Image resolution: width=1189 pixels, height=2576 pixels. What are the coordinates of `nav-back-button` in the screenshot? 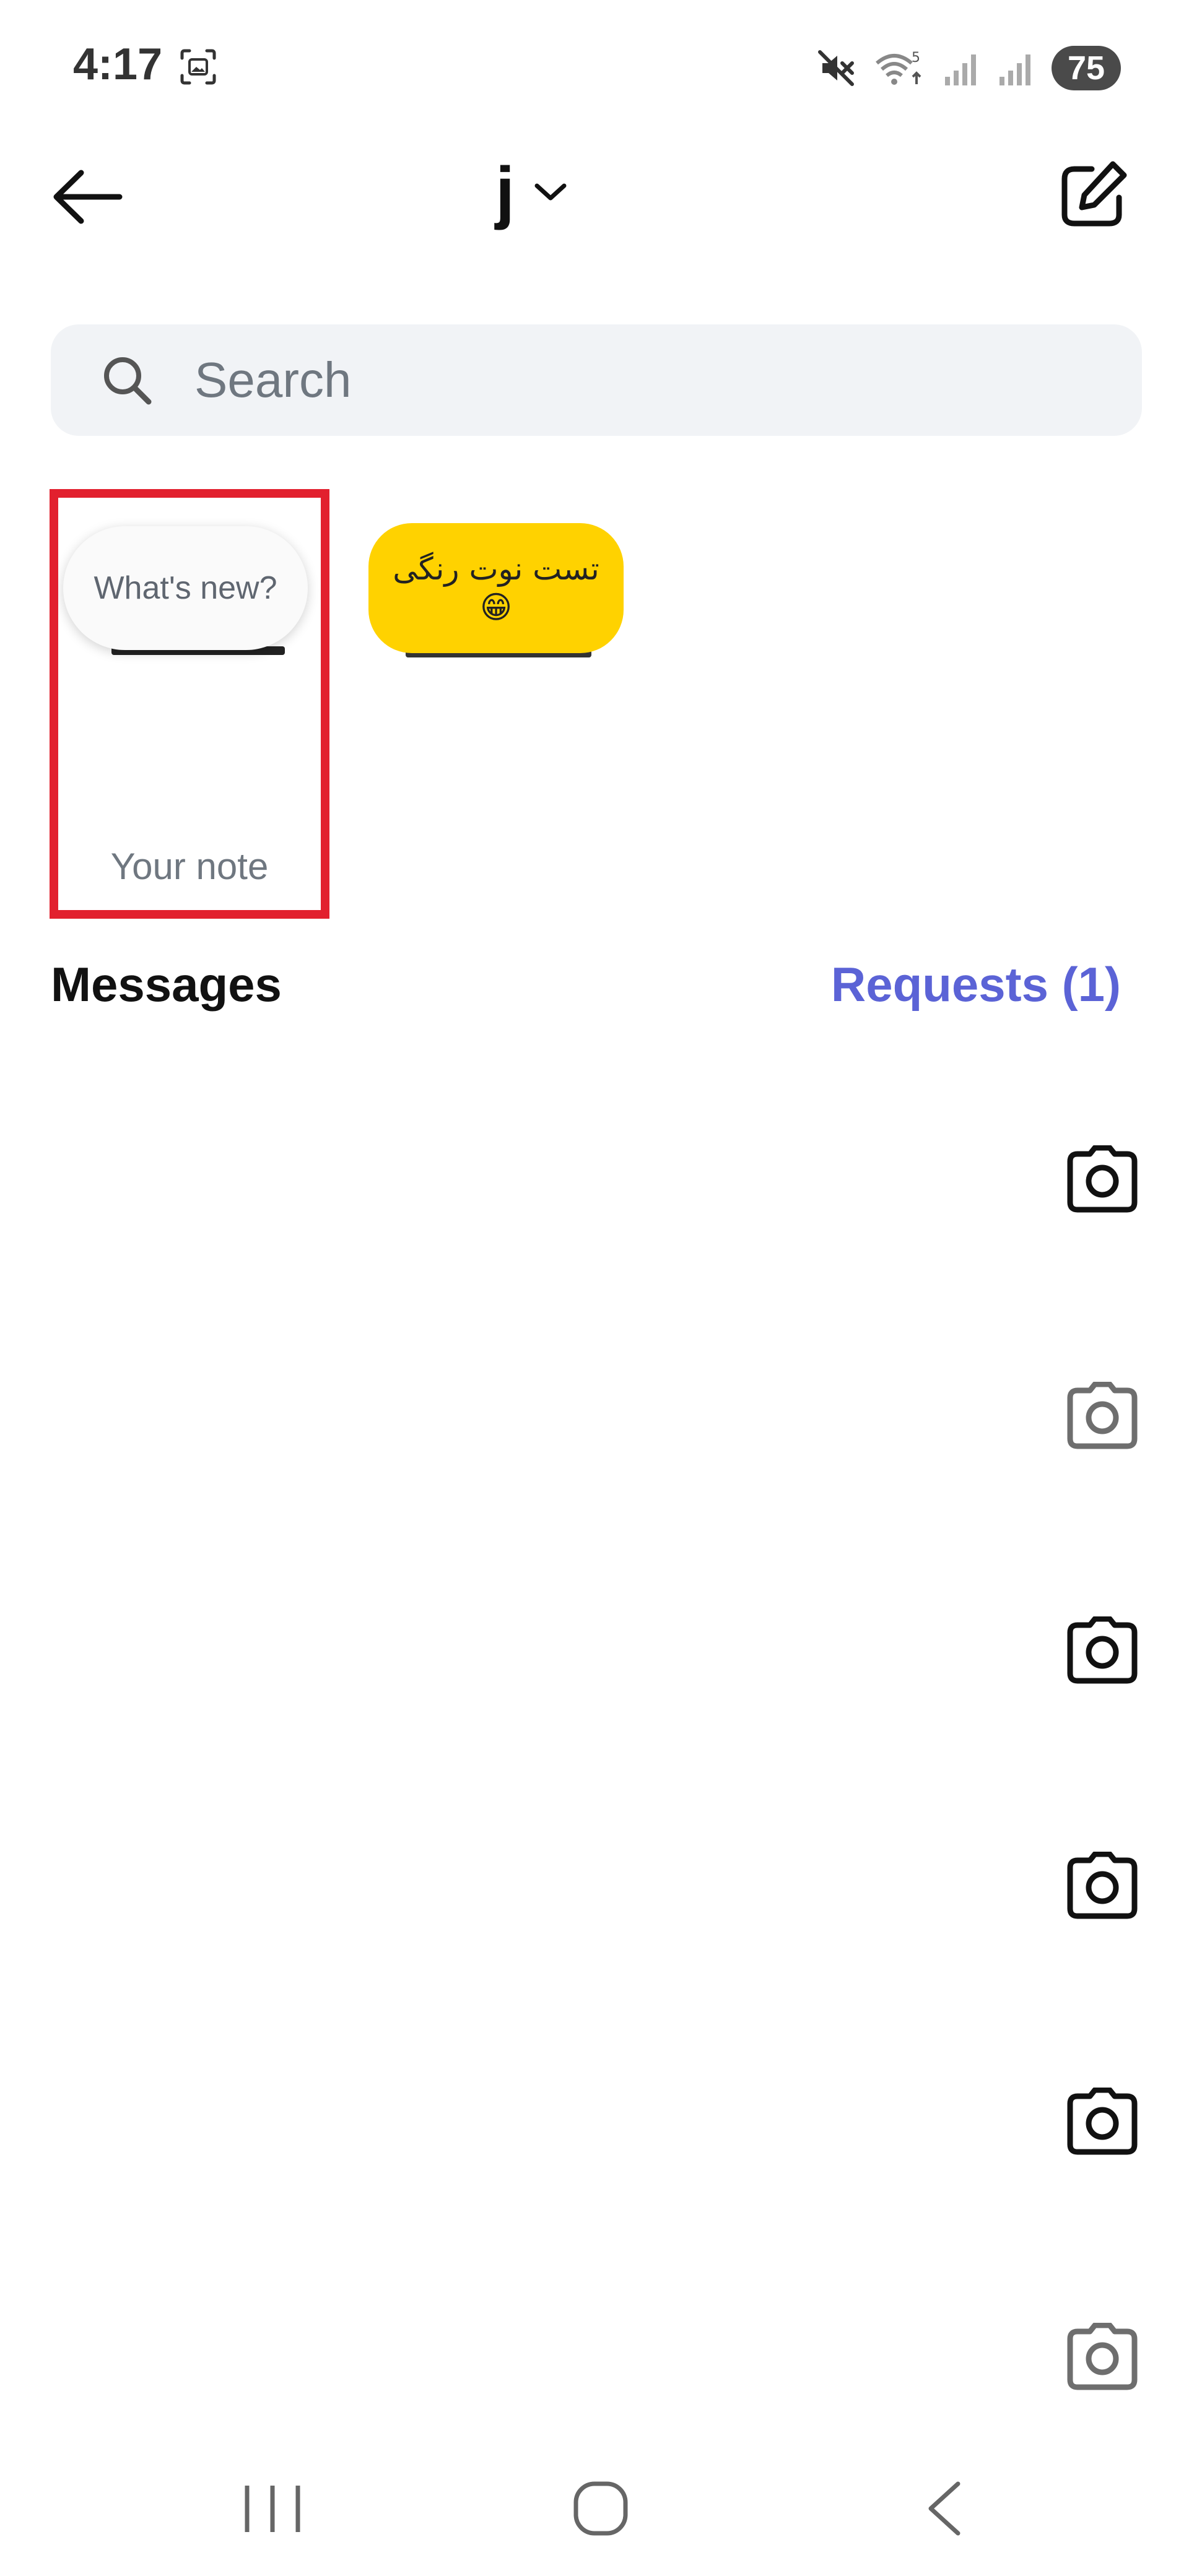 It's located at (944, 2508).